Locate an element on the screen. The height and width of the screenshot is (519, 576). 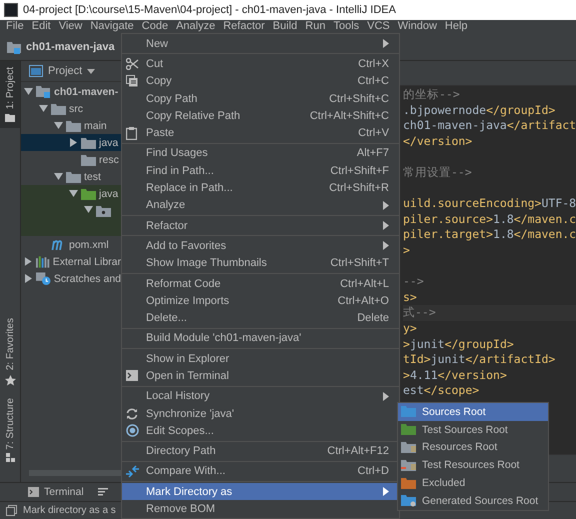
tree-item: resc is located at coordinates (71, 159).